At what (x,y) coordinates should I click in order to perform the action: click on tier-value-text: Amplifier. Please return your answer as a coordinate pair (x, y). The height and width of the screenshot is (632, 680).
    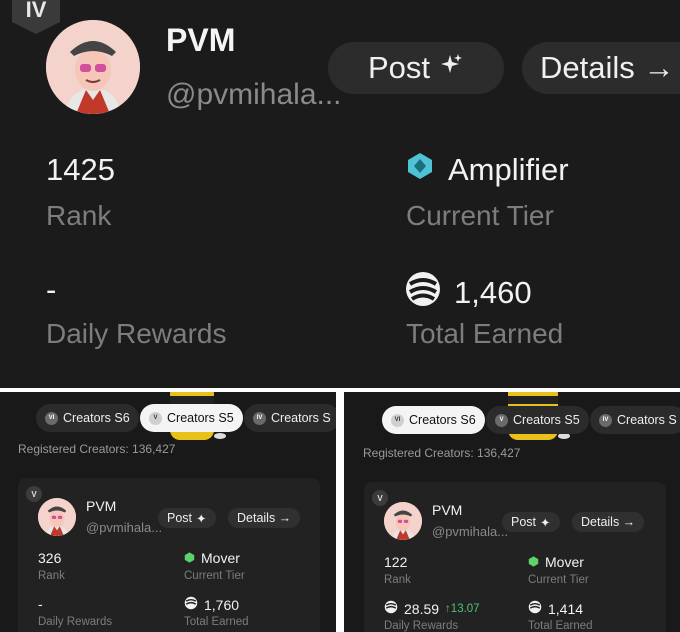
    Looking at the image, I should click on (508, 169).